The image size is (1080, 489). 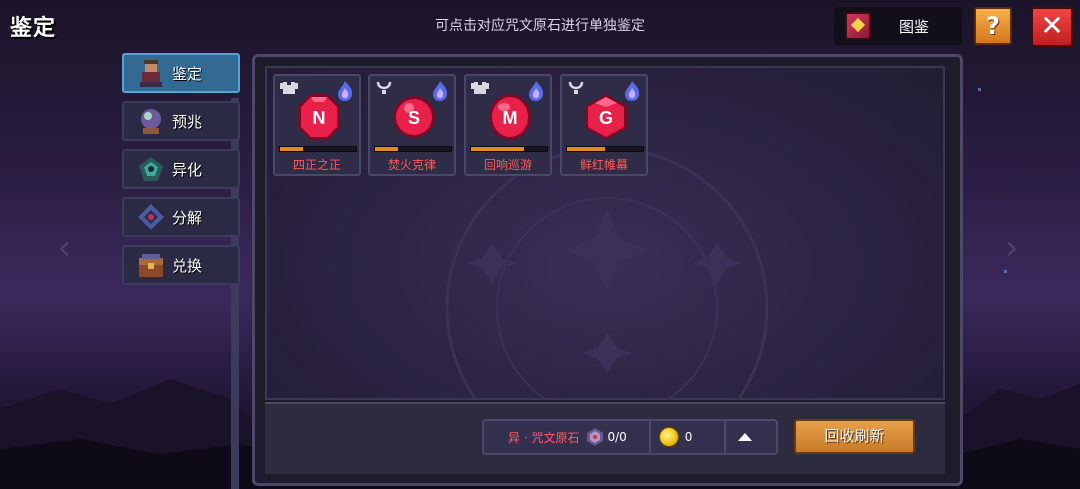 I want to click on svg-text: M, so click(x=510, y=118).